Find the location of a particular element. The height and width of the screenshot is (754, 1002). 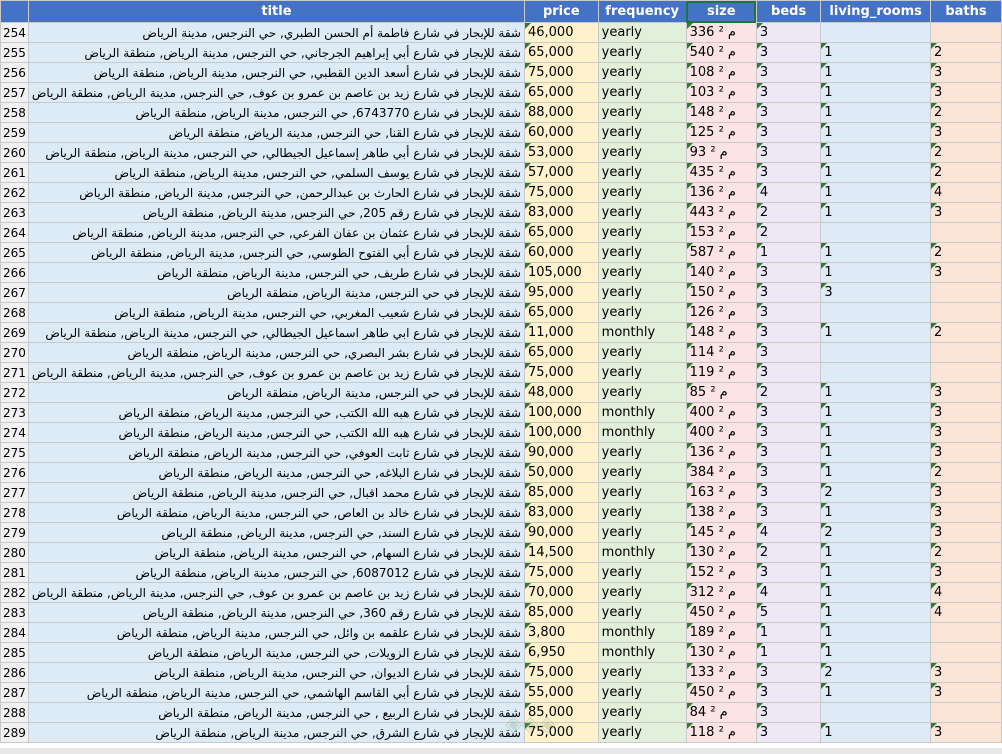

cell-price: 95,000 is located at coordinates (561, 292).